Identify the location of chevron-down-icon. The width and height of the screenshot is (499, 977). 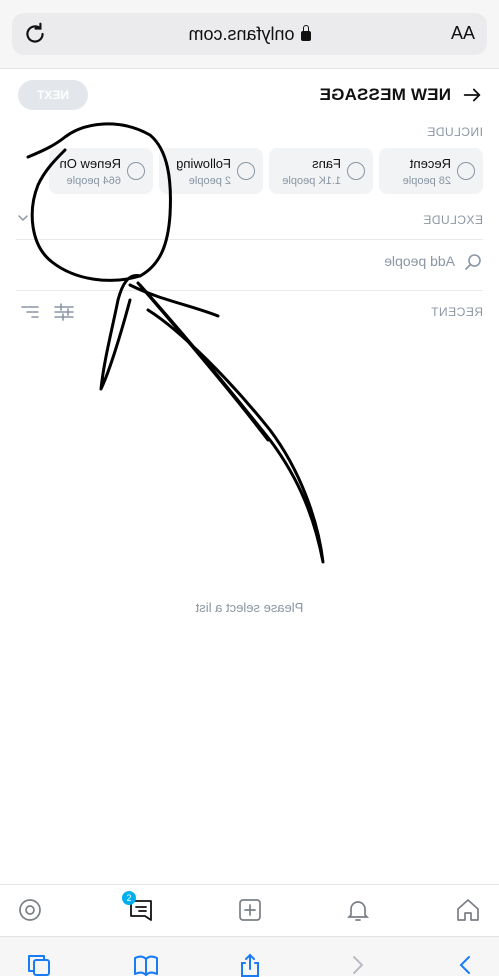
(23, 218).